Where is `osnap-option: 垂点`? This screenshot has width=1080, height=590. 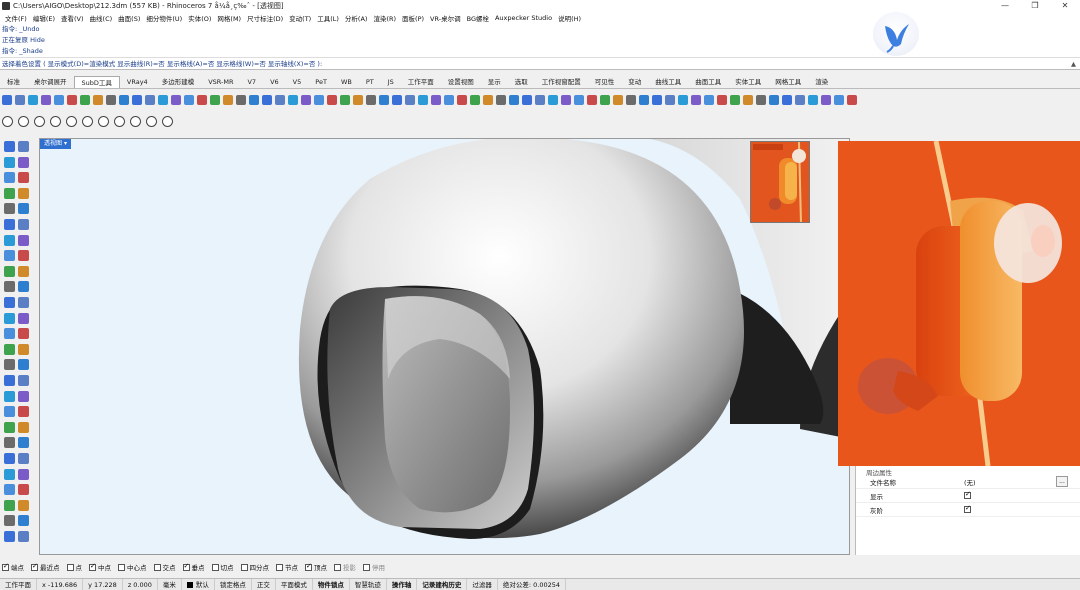 osnap-option: 垂点 is located at coordinates (193, 567).